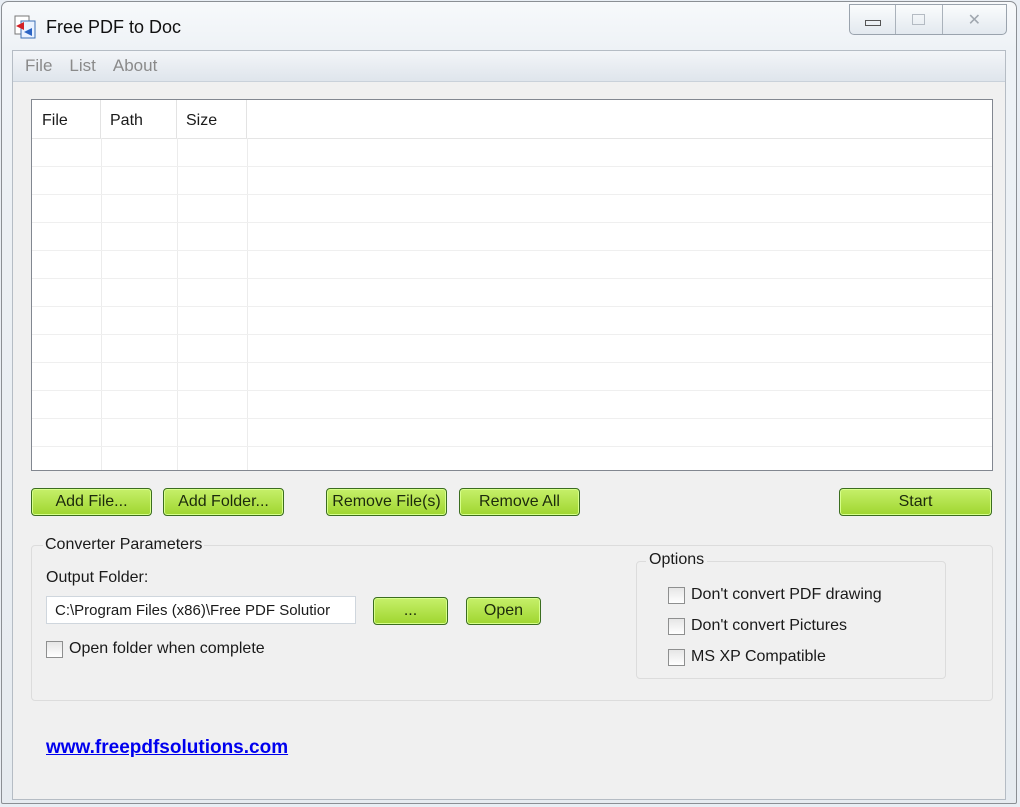  Describe the element at coordinates (677, 560) in the screenshot. I see `options-label: Options` at that location.